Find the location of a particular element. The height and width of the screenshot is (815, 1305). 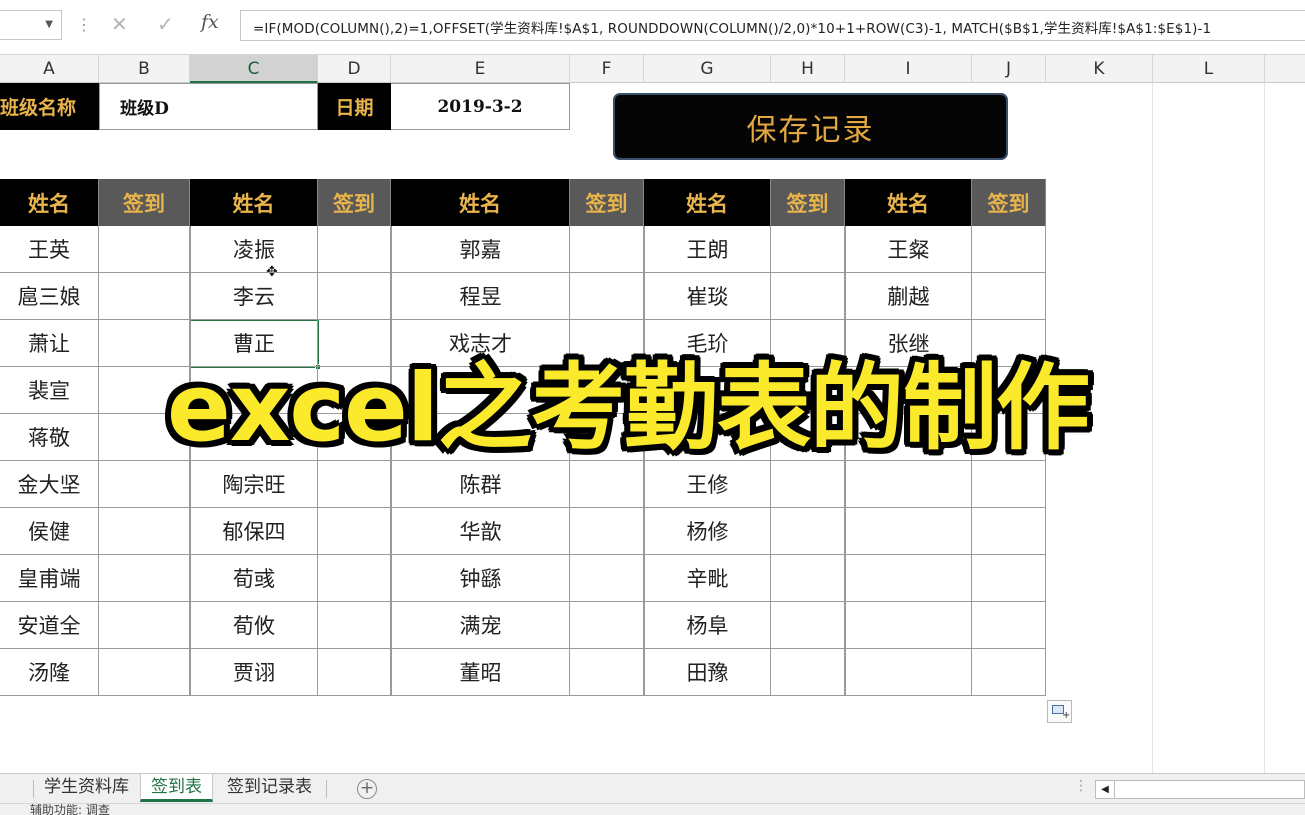

student-name-cell: 扈三娘 is located at coordinates (49, 296).